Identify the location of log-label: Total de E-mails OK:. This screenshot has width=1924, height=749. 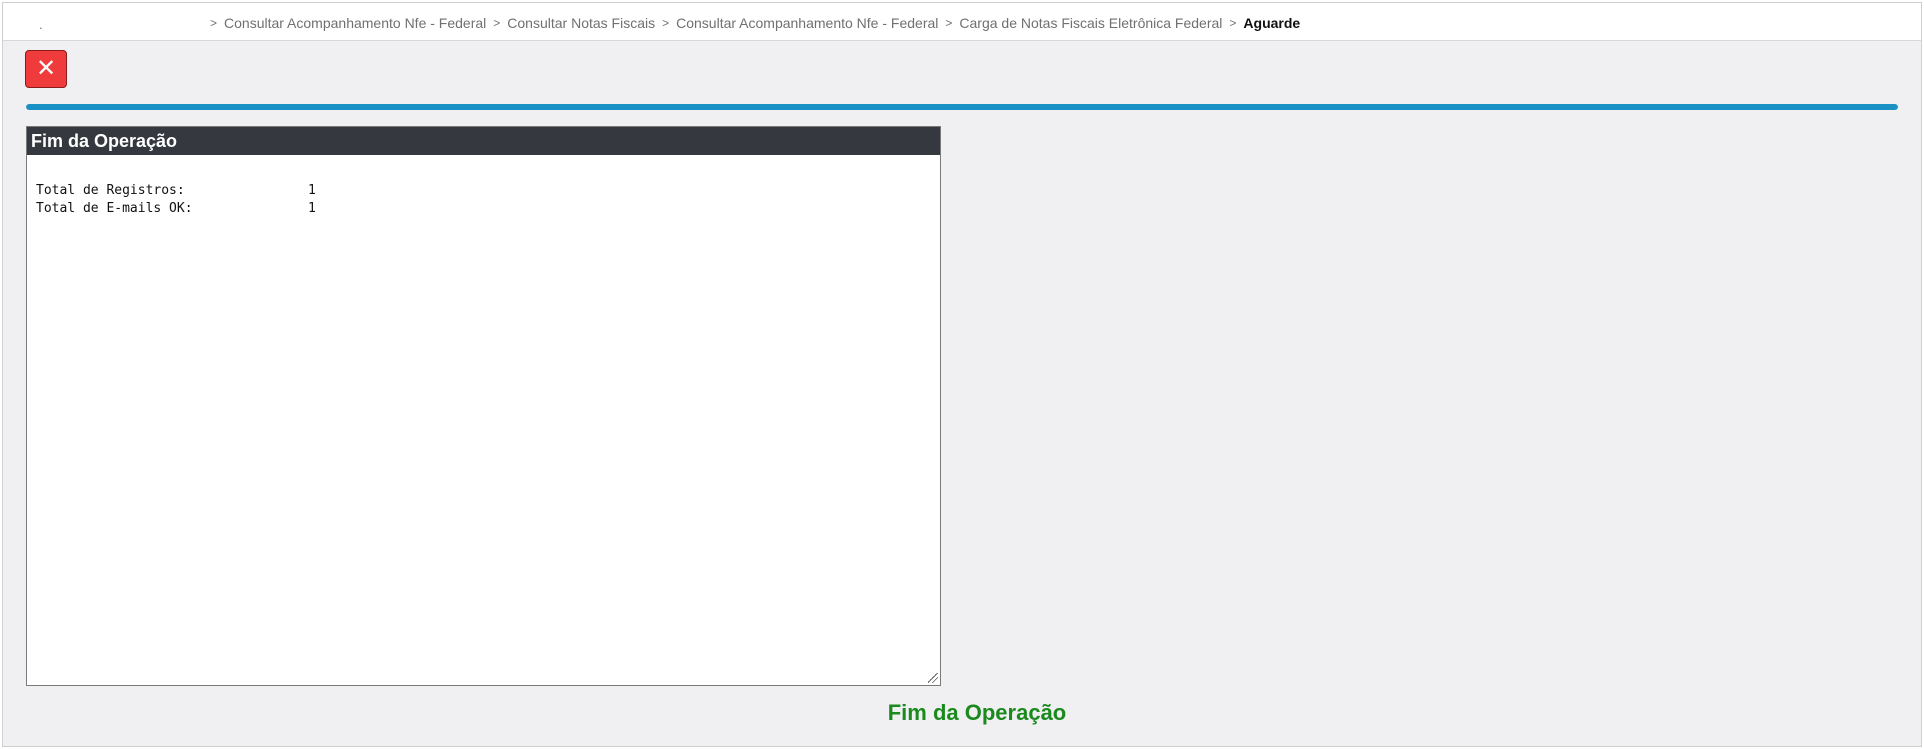
(114, 208).